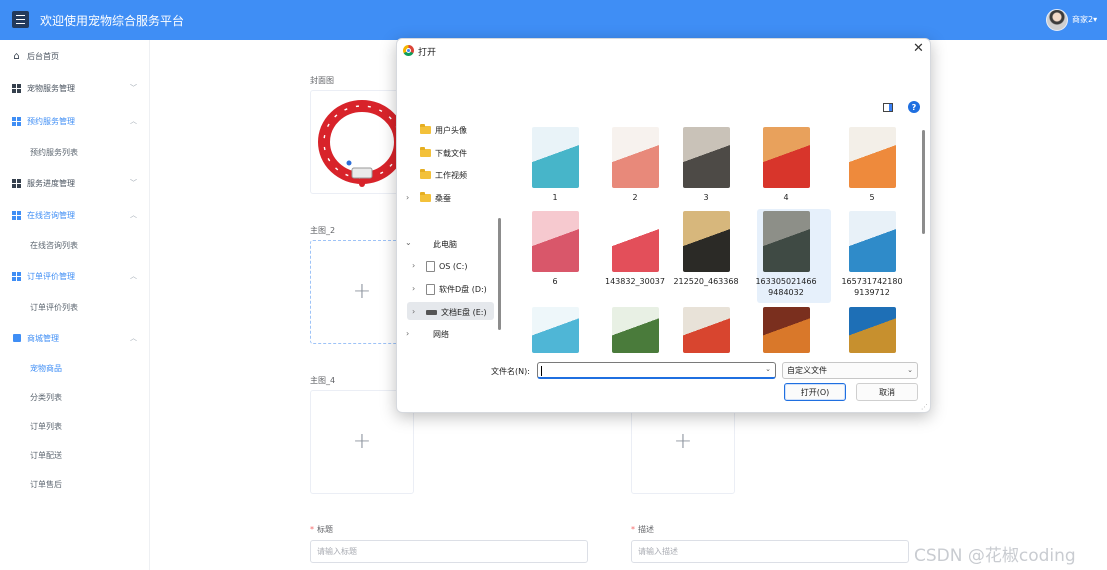  Describe the element at coordinates (51, 121) in the screenshot. I see `sidebar-item-label: 预约服务管理` at that location.